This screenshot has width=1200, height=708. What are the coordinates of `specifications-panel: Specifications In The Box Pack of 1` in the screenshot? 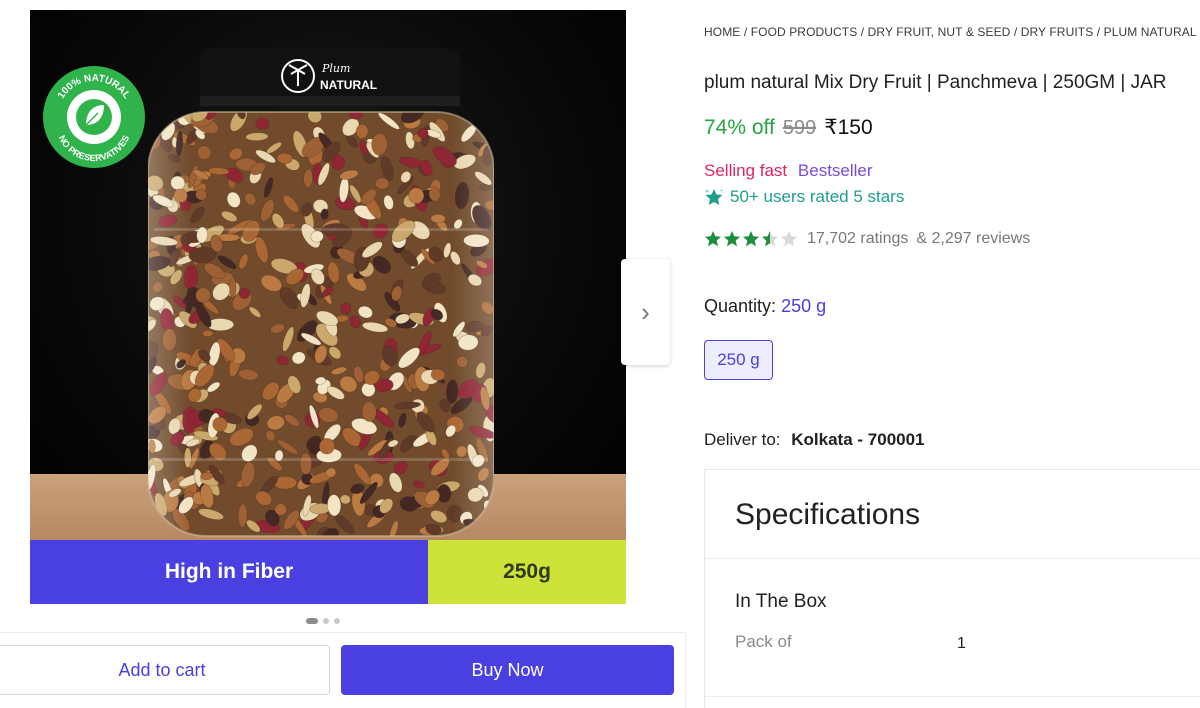 It's located at (952, 588).